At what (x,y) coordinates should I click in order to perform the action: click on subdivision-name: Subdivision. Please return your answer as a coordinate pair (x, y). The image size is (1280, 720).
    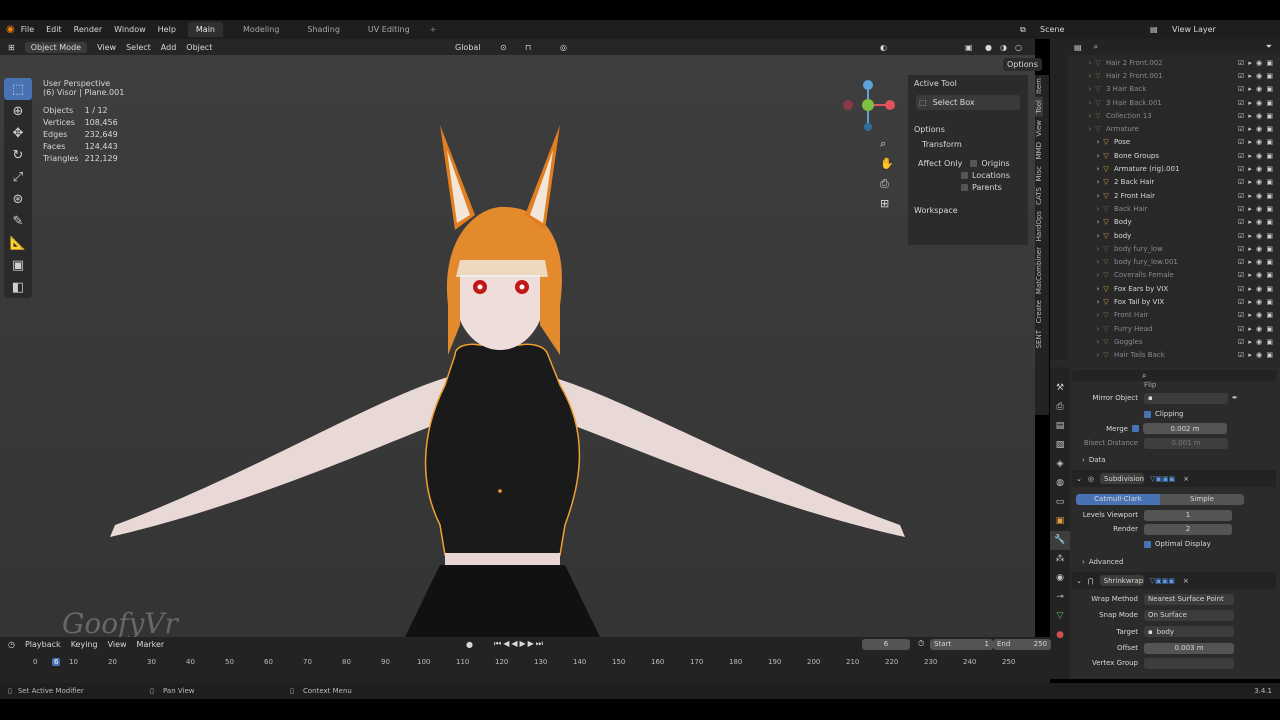
    Looking at the image, I should click on (1121, 478).